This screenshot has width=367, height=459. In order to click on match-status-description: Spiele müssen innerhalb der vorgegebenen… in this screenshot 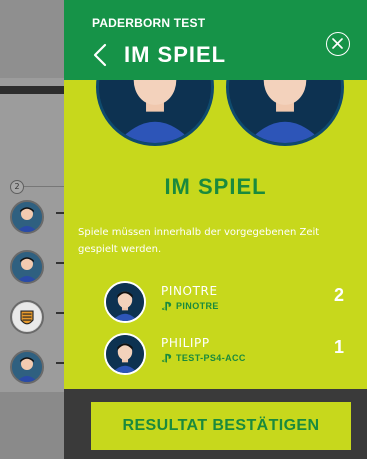, I will do `click(199, 241)`.